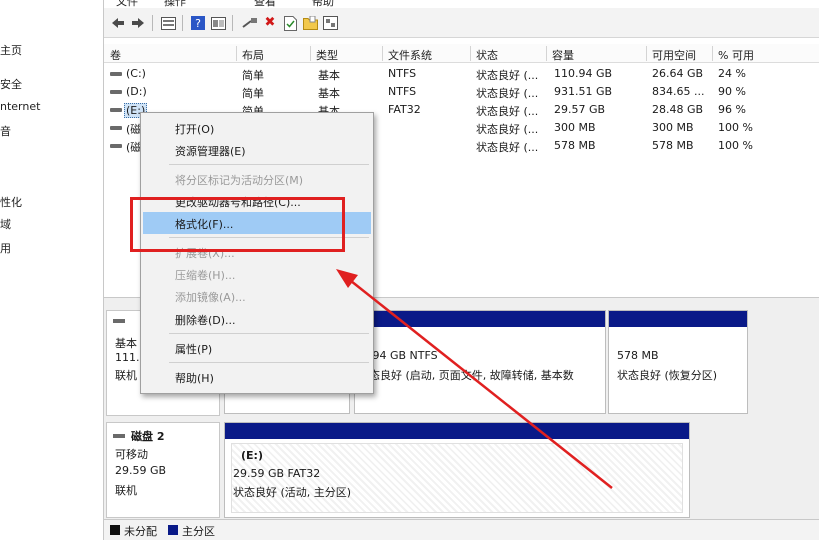  What do you see at coordinates (126, 375) in the screenshot?
I see `disk-1-status: 联机` at bounding box center [126, 375].